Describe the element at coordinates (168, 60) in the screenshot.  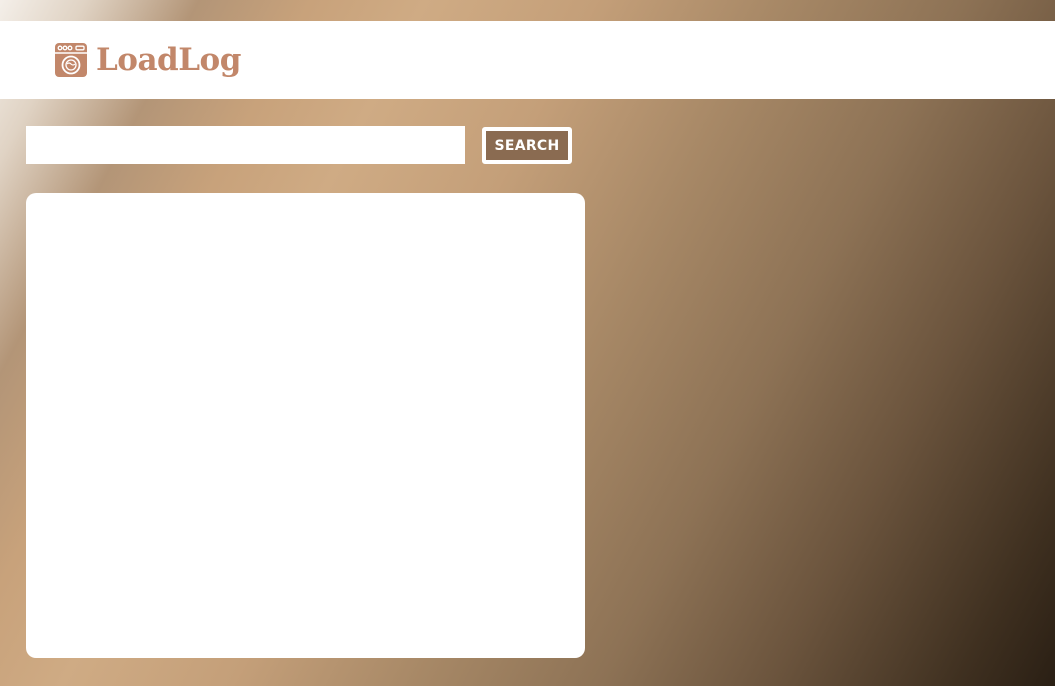
I see `brand-name: LoadLog` at that location.